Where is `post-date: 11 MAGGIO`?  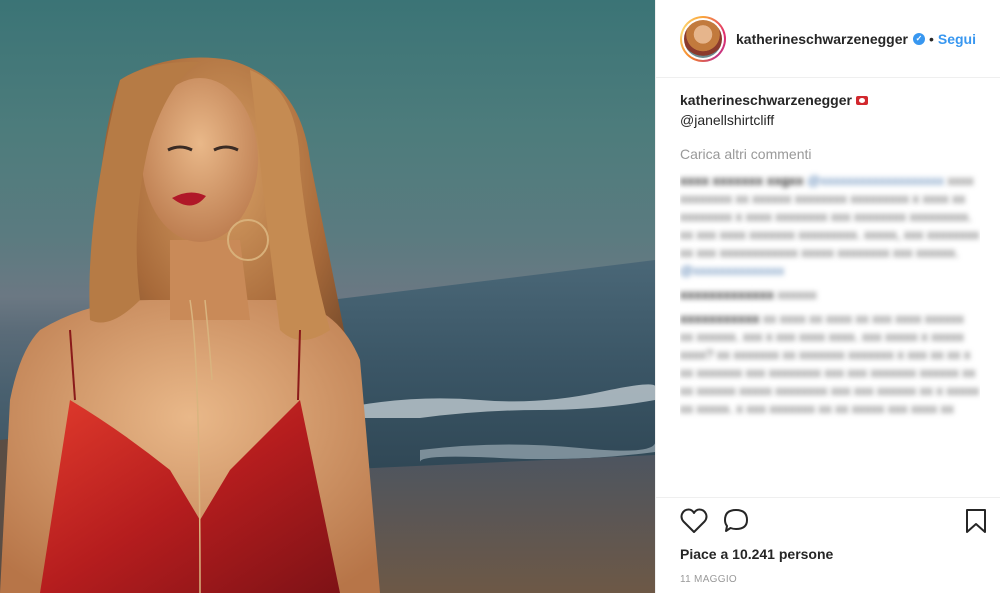 post-date: 11 MAGGIO is located at coordinates (708, 579).